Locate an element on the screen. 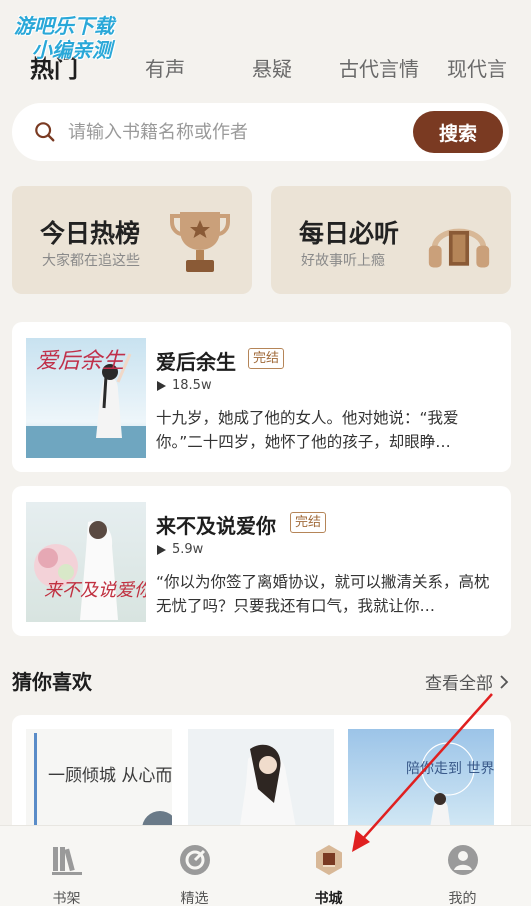  tab-ancient-romance: 古代言情 is located at coordinates (379, 67).